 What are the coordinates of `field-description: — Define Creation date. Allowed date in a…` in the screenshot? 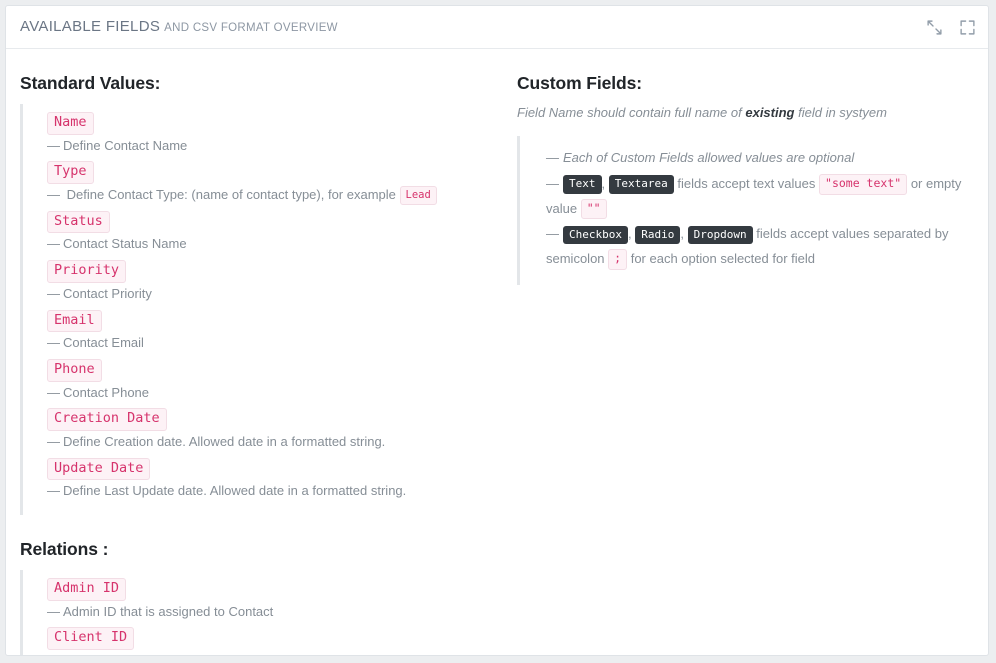 It's located at (268, 442).